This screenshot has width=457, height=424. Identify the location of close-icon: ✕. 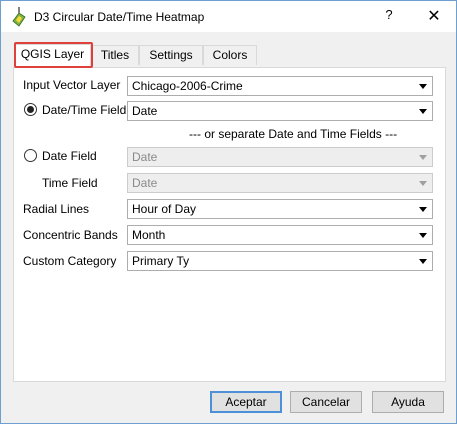
(434, 16).